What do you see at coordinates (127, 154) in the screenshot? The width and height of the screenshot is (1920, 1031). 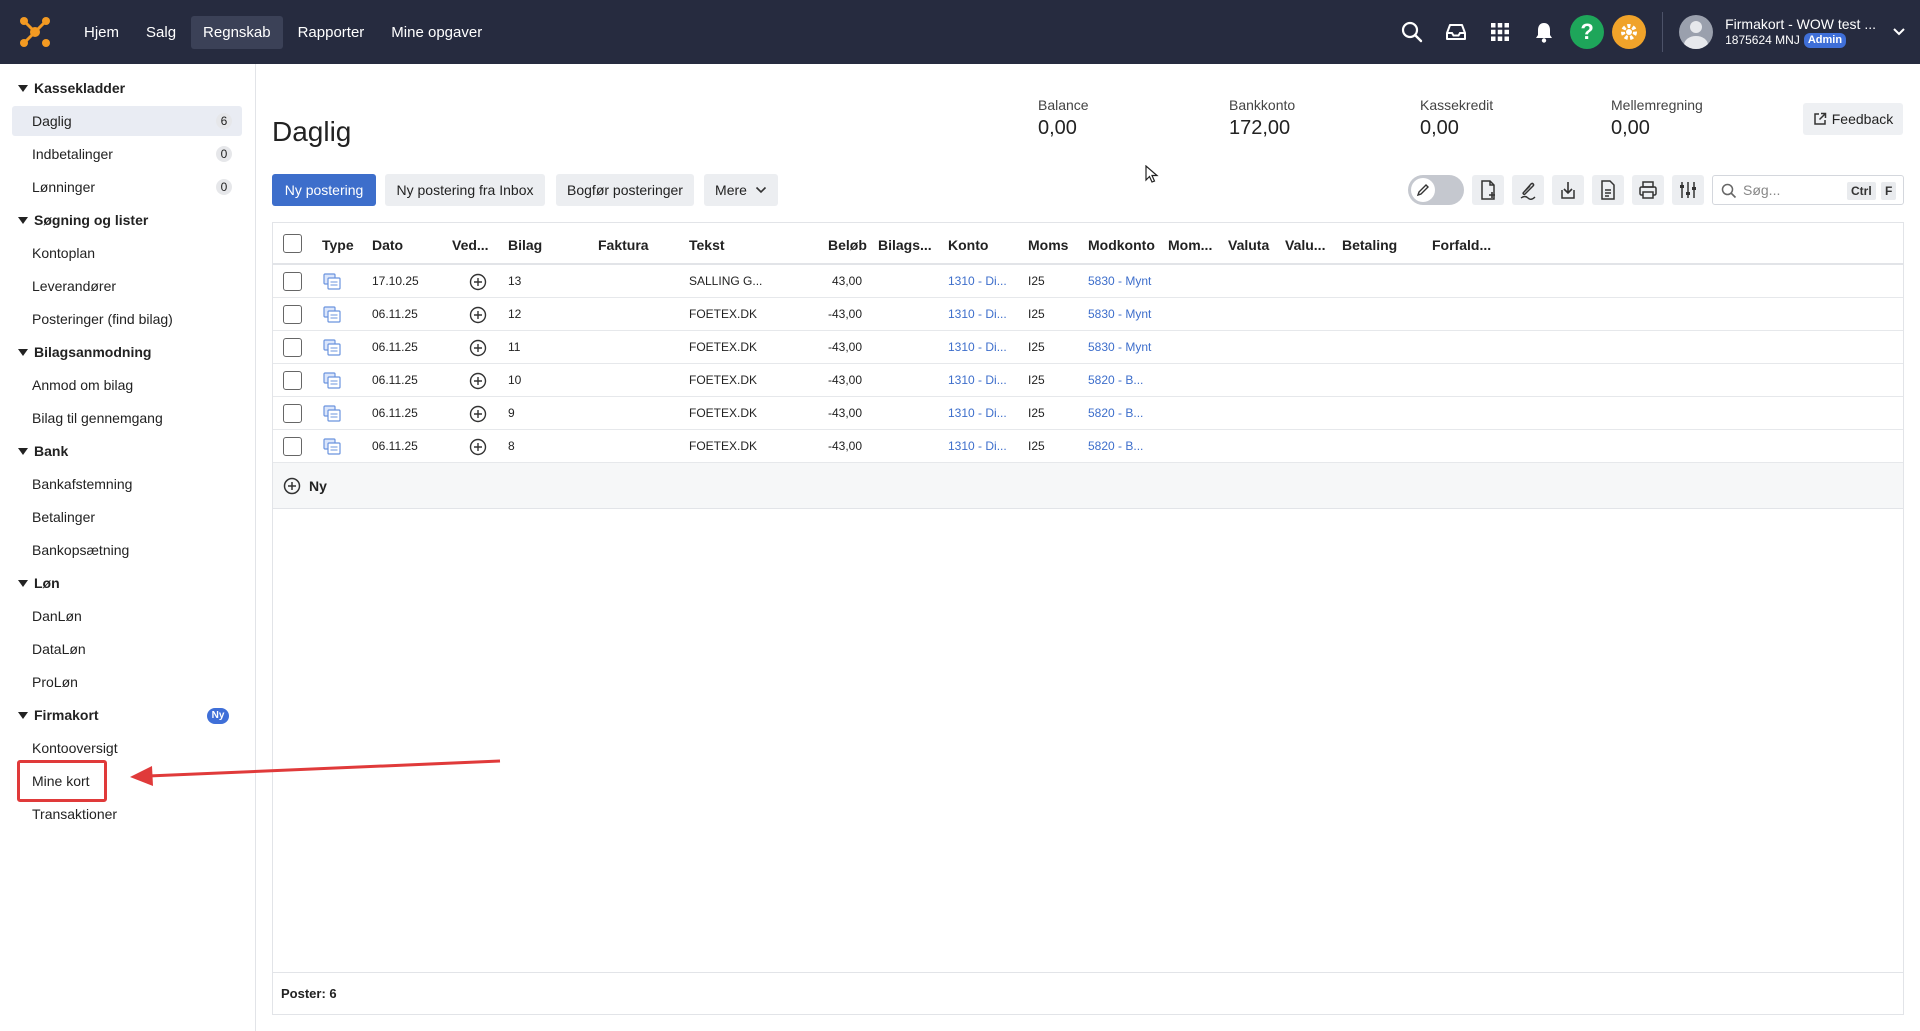 I see `sidebar-item-indbetalinger: Indbetalinger 0` at bounding box center [127, 154].